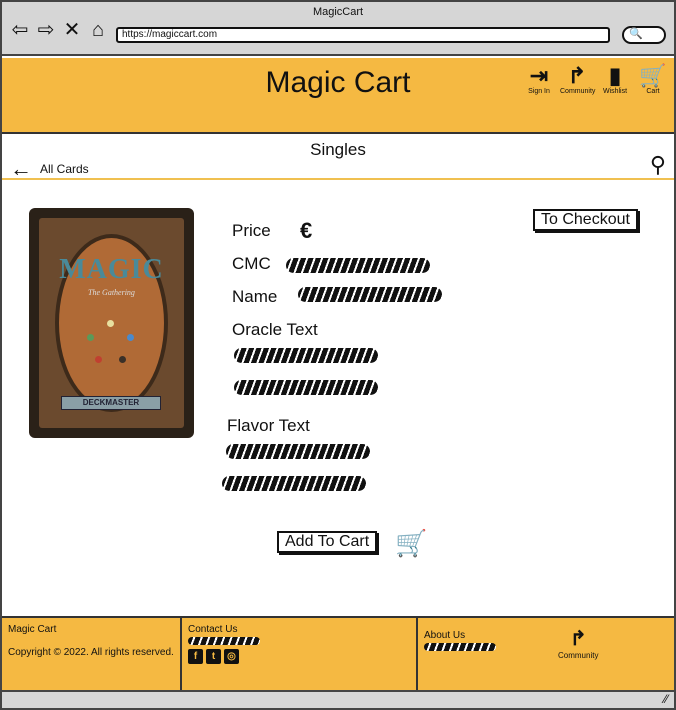  What do you see at coordinates (98, 359) in the screenshot?
I see `mana-red` at bounding box center [98, 359].